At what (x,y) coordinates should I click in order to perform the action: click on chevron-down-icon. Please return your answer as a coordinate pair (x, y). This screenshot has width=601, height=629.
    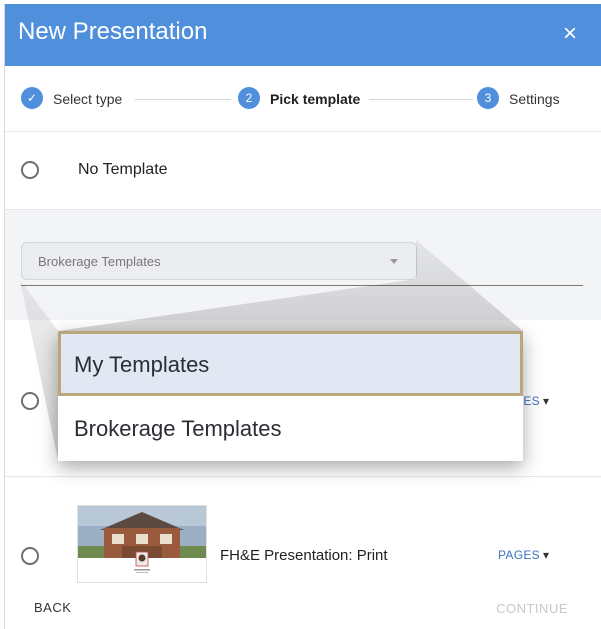
    Looking at the image, I should click on (394, 261).